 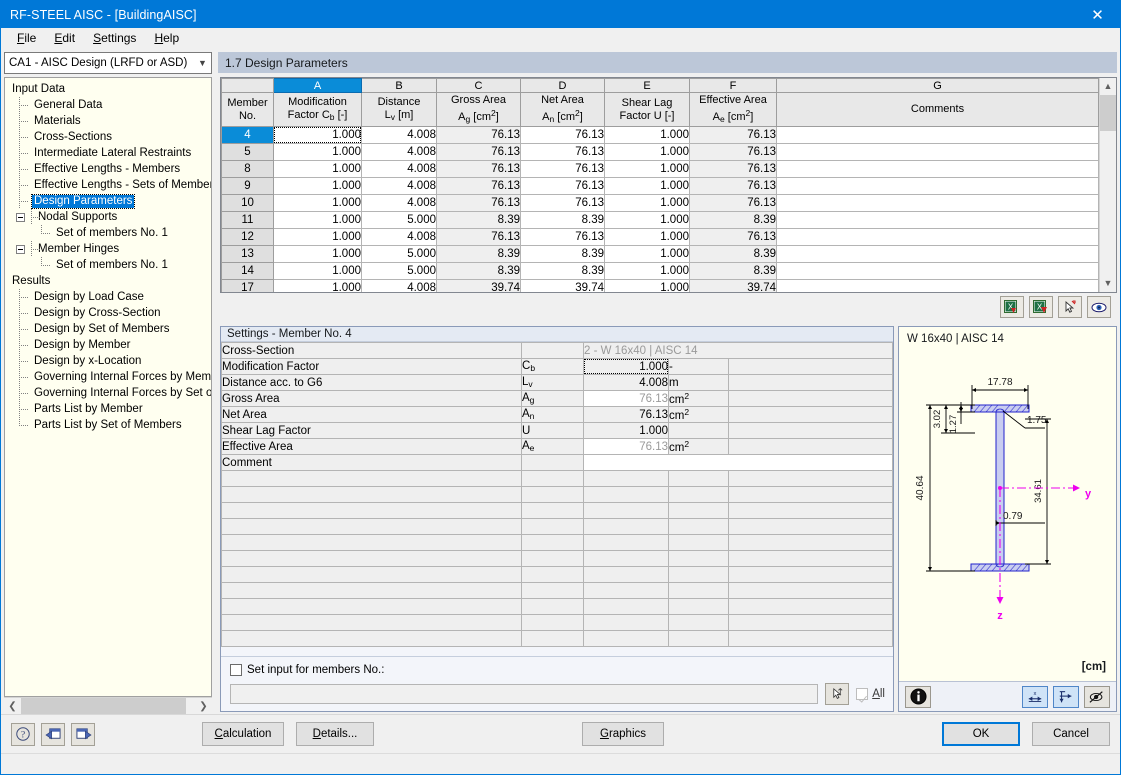 What do you see at coordinates (557, 398) in the screenshot?
I see `settings-row: Gross Area Ag 76.13 cm2` at bounding box center [557, 398].